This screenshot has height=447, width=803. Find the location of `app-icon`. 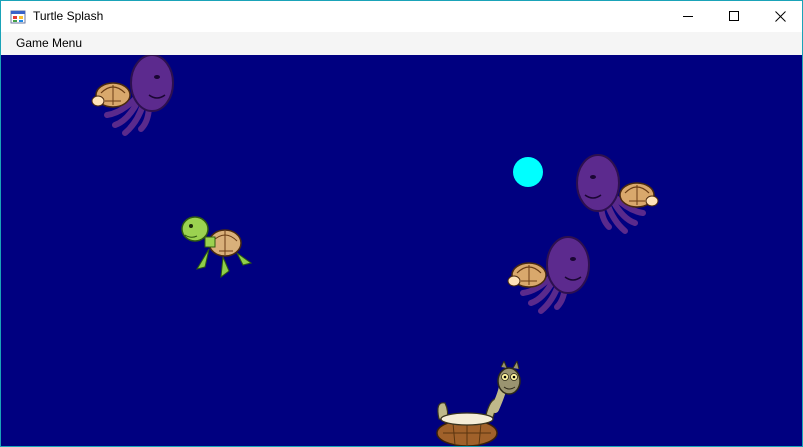

app-icon is located at coordinates (18, 17).